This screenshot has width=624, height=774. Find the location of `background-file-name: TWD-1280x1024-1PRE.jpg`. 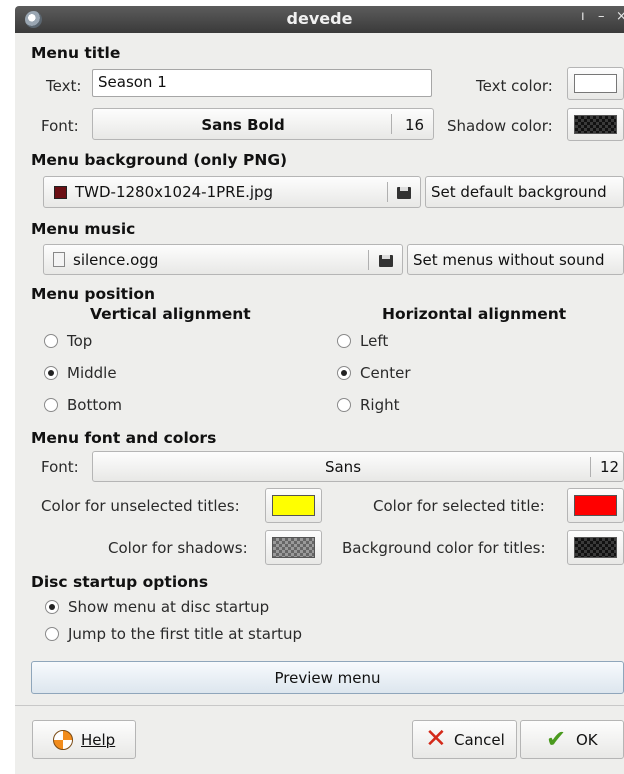

background-file-name: TWD-1280x1024-1PRE.jpg is located at coordinates (174, 192).